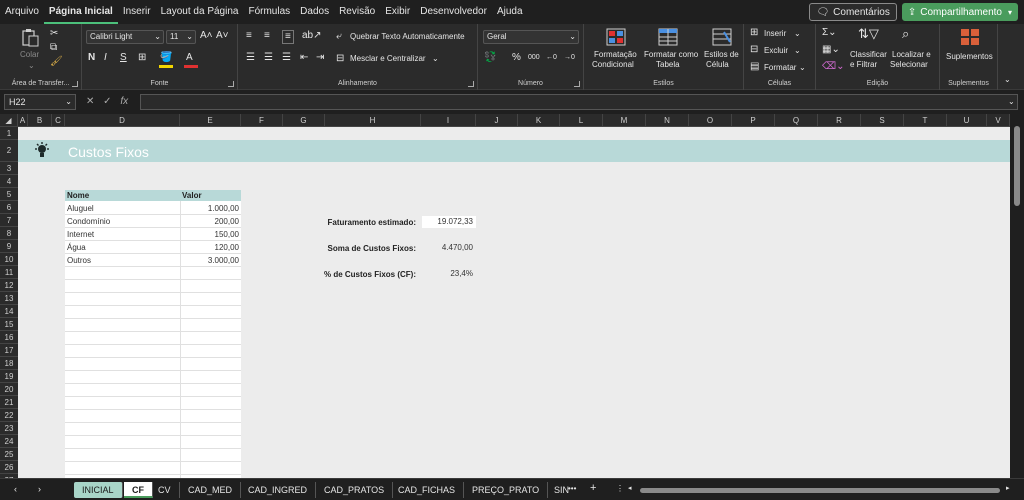 The width and height of the screenshot is (1024, 500). What do you see at coordinates (9, 402) in the screenshot?
I see `row-header: 21` at bounding box center [9, 402].